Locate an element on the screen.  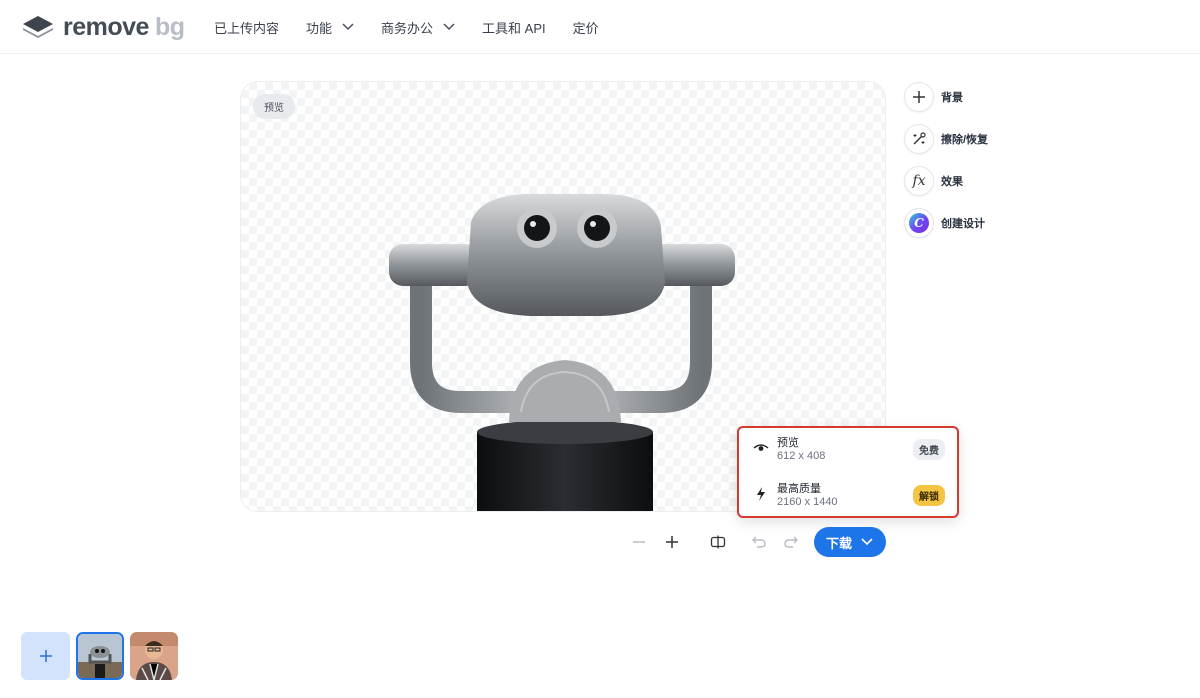
tool-create-design: C 创建设计 is located at coordinates (946, 223).